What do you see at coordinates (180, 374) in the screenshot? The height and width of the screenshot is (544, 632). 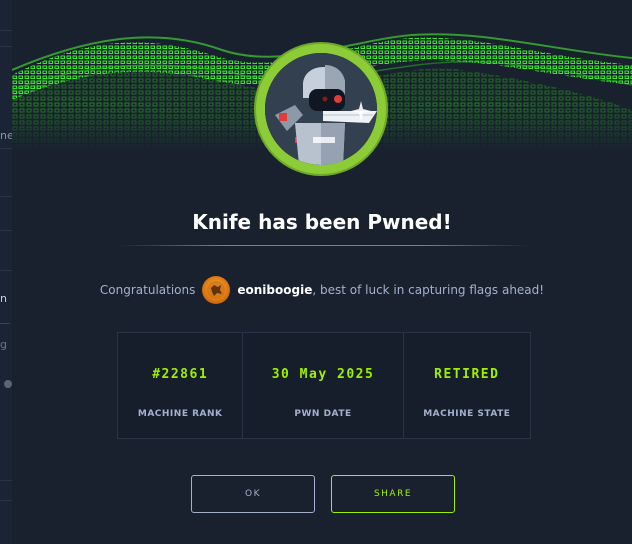 I see `stat-value: #22861` at bounding box center [180, 374].